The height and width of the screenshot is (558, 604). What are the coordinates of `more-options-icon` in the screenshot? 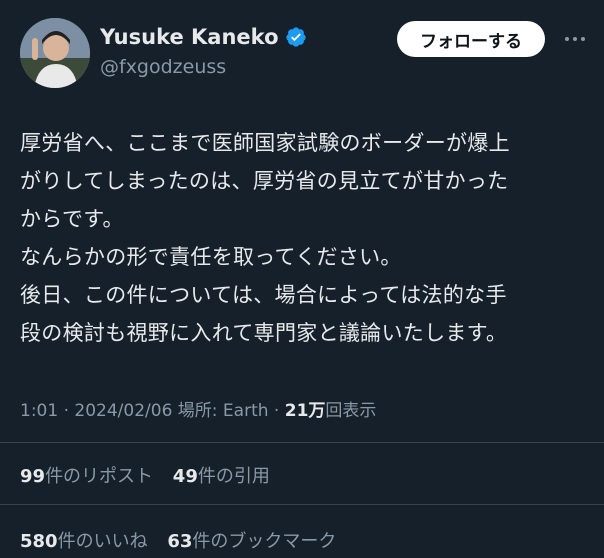 It's located at (575, 39).